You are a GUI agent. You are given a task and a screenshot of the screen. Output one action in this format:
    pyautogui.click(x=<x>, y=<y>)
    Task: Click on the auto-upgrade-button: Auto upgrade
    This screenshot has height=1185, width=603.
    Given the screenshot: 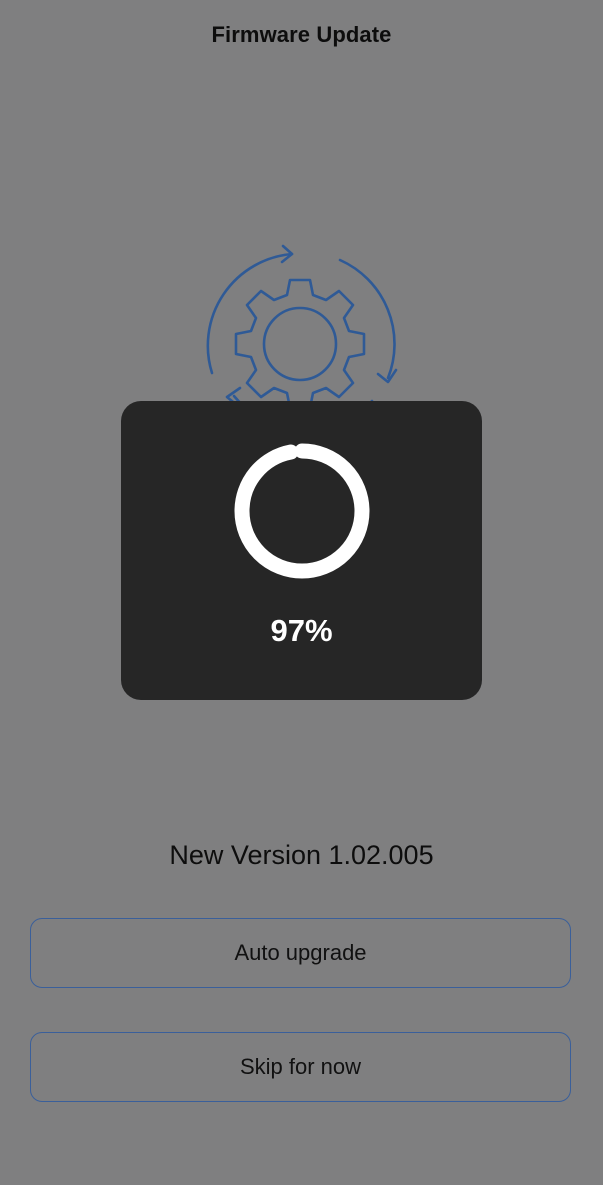 What is the action you would take?
    pyautogui.click(x=300, y=953)
    